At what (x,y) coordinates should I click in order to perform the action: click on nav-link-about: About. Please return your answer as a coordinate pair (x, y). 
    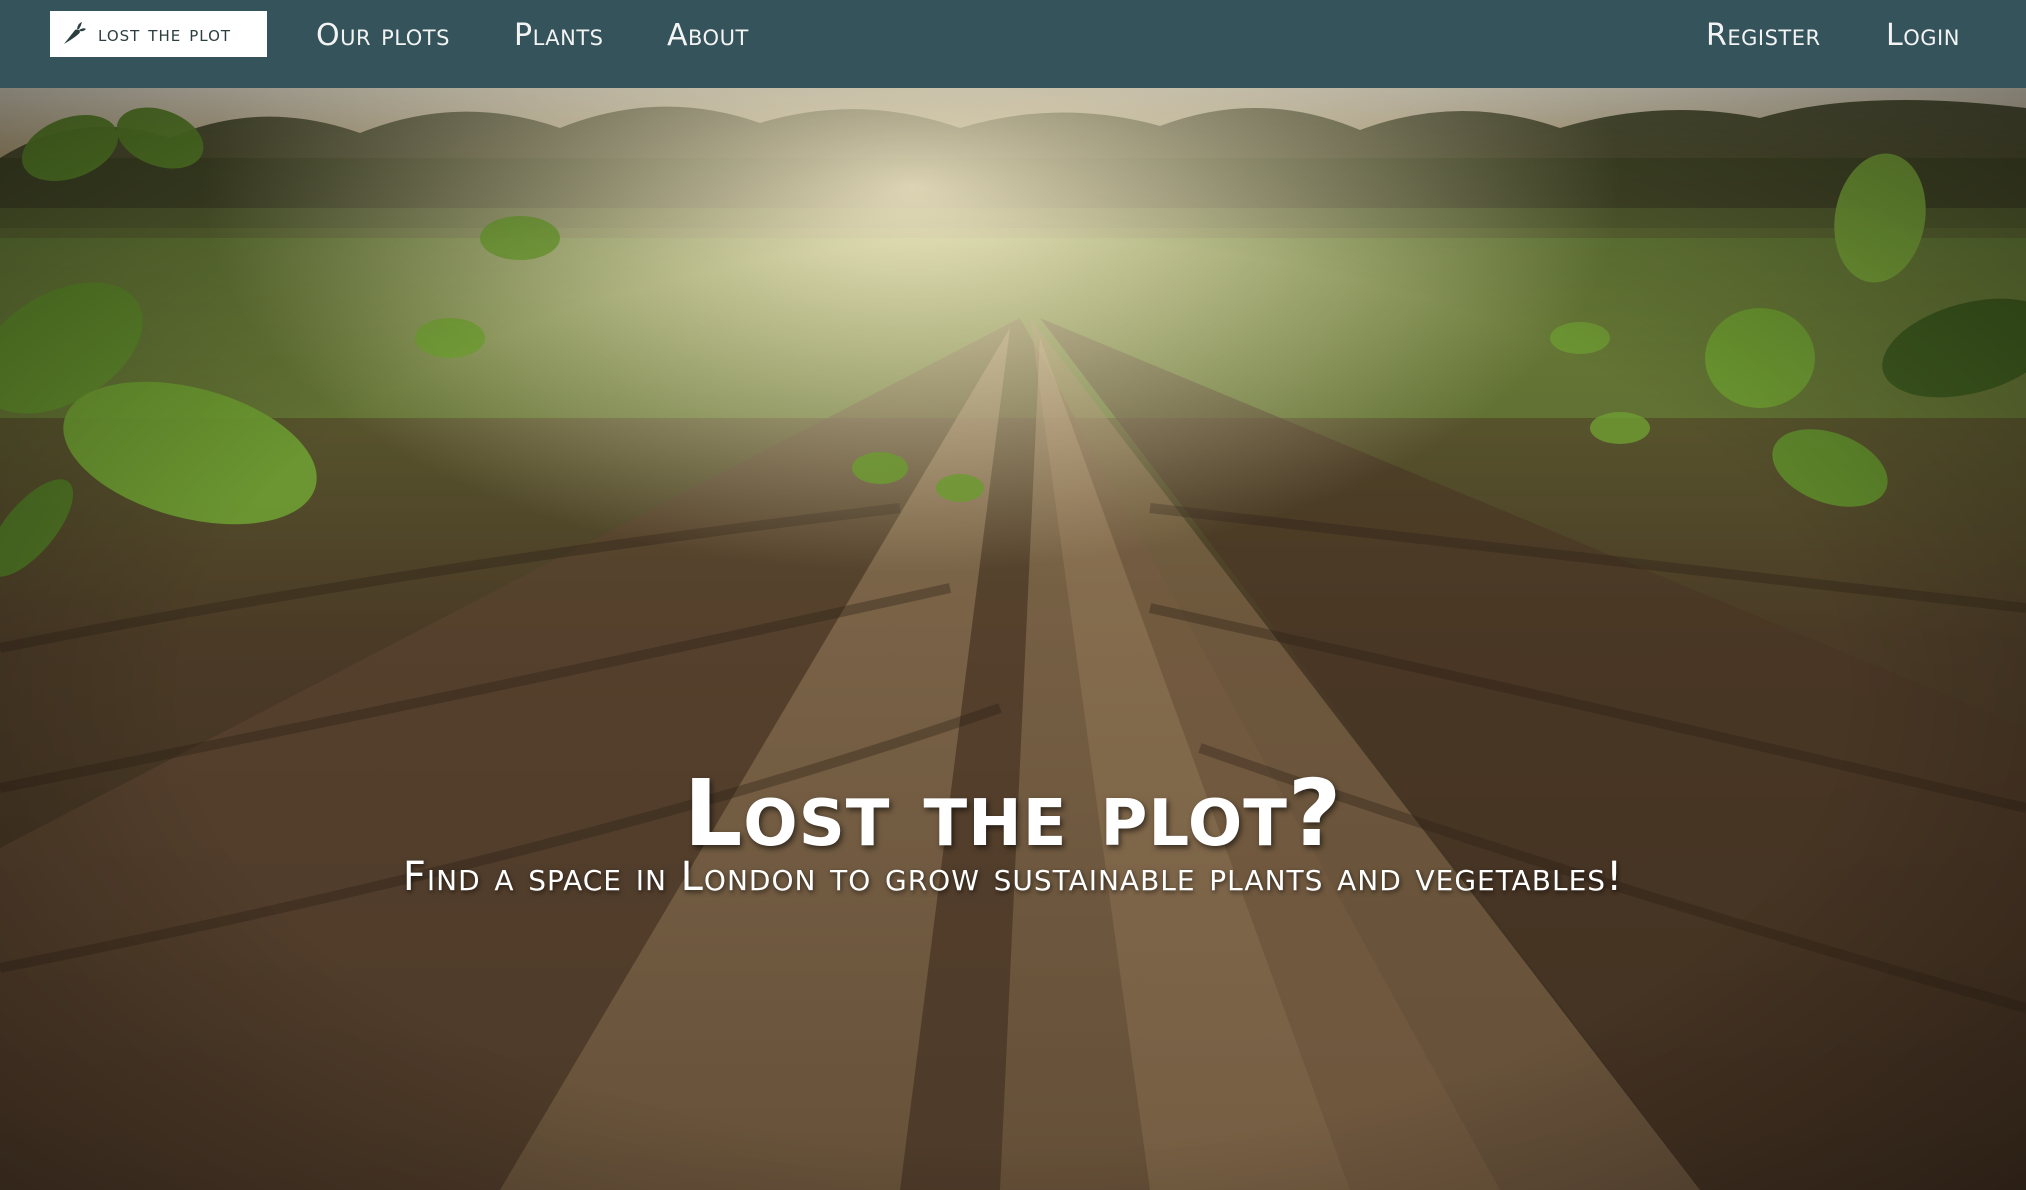
    Looking at the image, I should click on (708, 35).